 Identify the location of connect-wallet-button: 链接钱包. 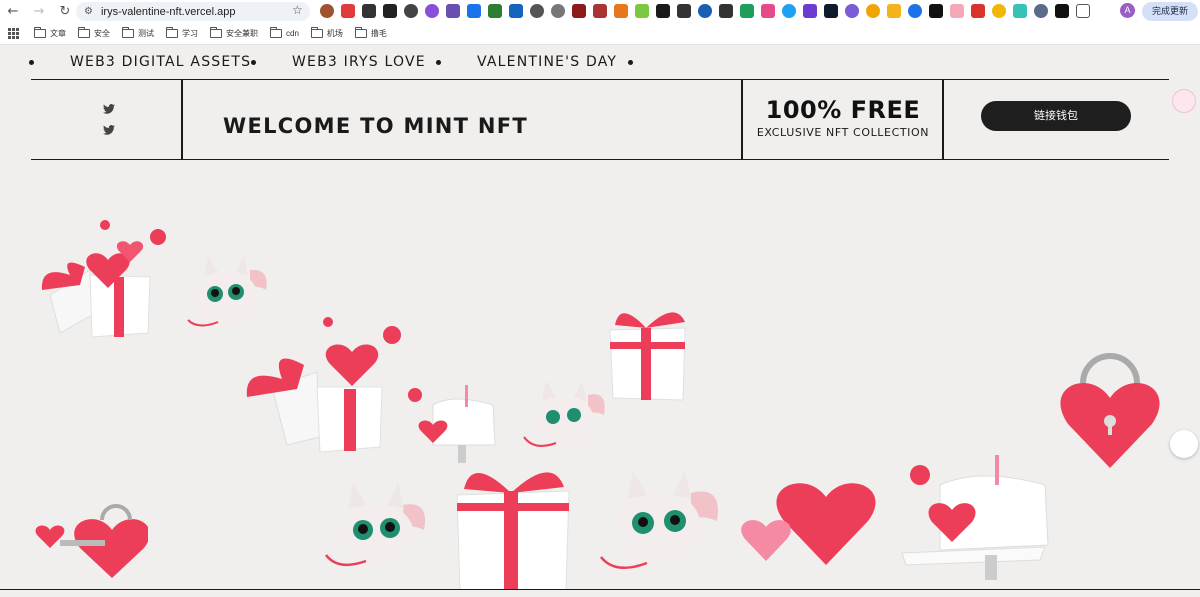
(1056, 116).